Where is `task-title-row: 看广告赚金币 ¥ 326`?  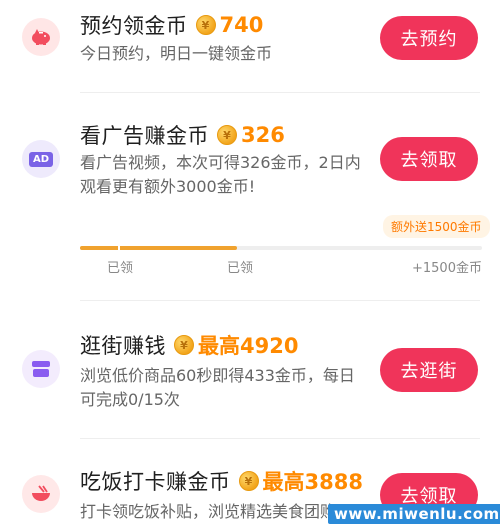
task-title-row: 看广告赚金币 ¥ 326 is located at coordinates (182, 135).